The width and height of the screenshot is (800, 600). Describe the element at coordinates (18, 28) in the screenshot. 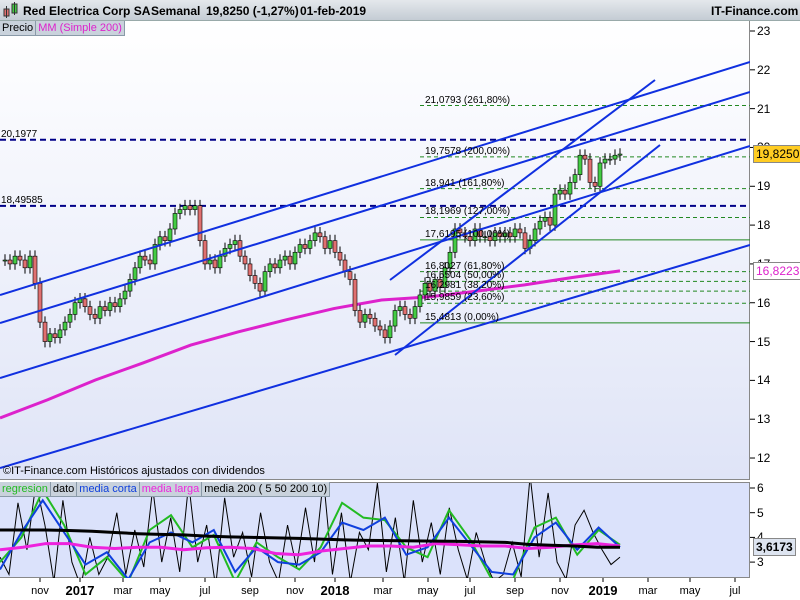

I see `legend-price: Precio` at that location.